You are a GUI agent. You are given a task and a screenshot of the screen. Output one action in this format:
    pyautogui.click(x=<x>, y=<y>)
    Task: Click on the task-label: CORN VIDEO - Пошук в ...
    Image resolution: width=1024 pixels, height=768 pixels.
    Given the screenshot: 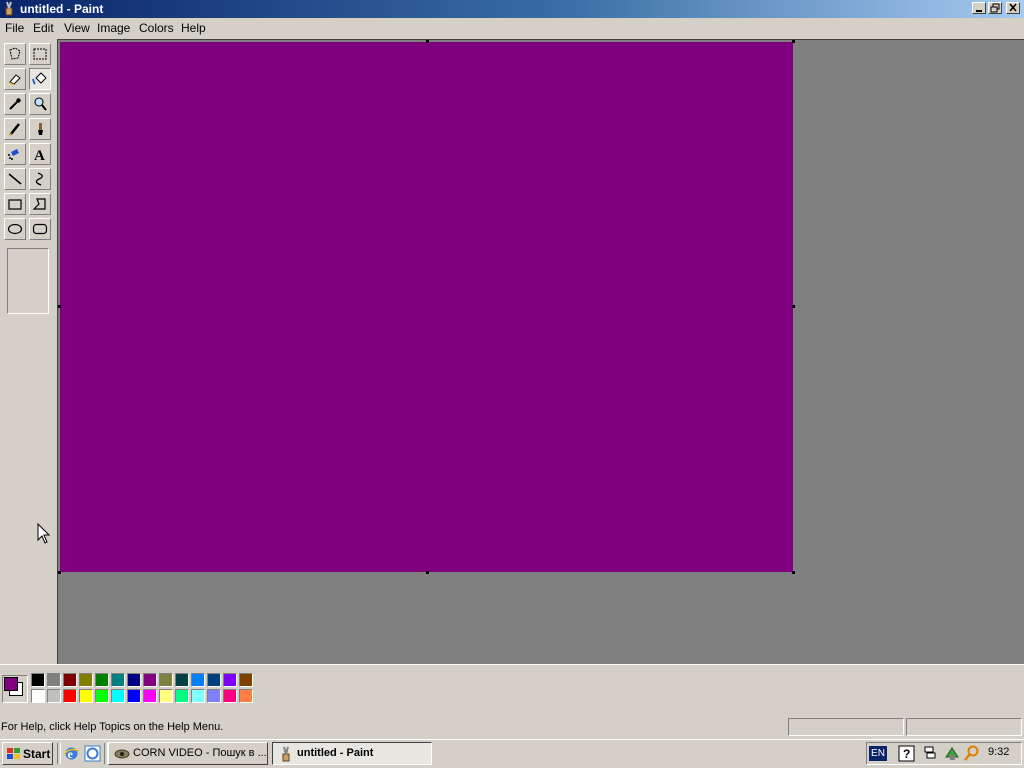 What is the action you would take?
    pyautogui.click(x=200, y=753)
    